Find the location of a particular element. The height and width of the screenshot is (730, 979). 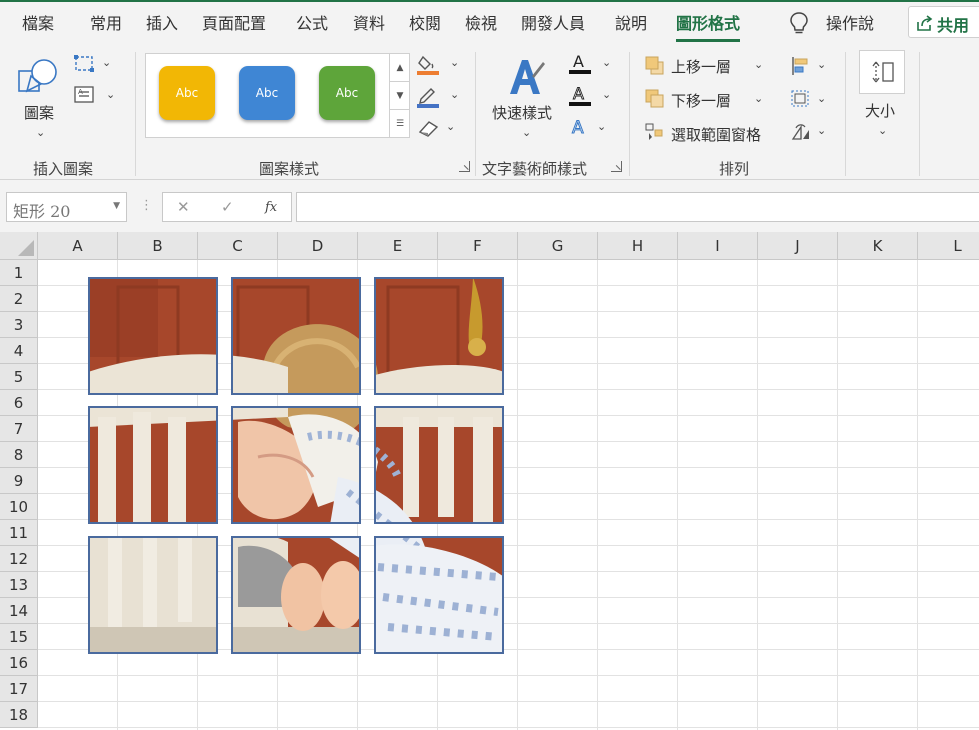

shape-styles-launcher-icon is located at coordinates (464, 166).